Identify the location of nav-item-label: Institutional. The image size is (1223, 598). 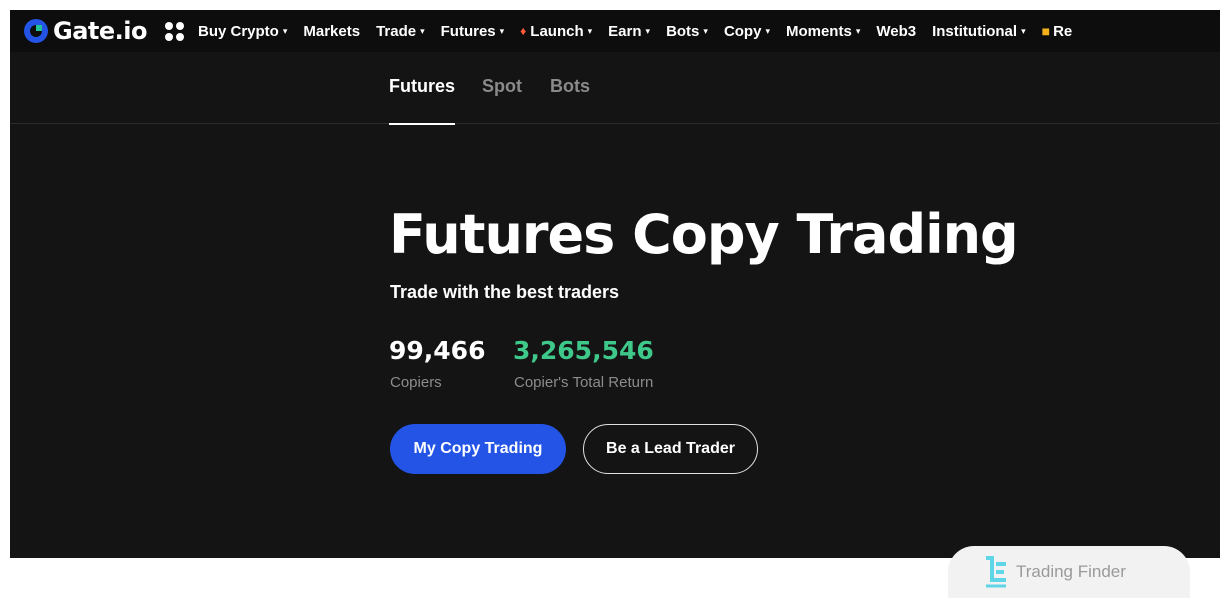
(975, 31).